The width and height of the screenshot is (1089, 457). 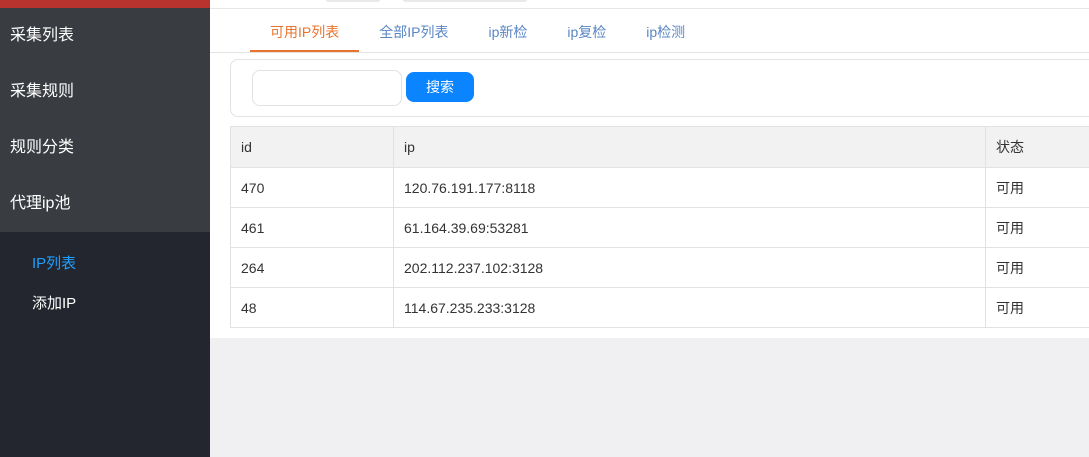 I want to click on search-button: 搜索, so click(x=440, y=87).